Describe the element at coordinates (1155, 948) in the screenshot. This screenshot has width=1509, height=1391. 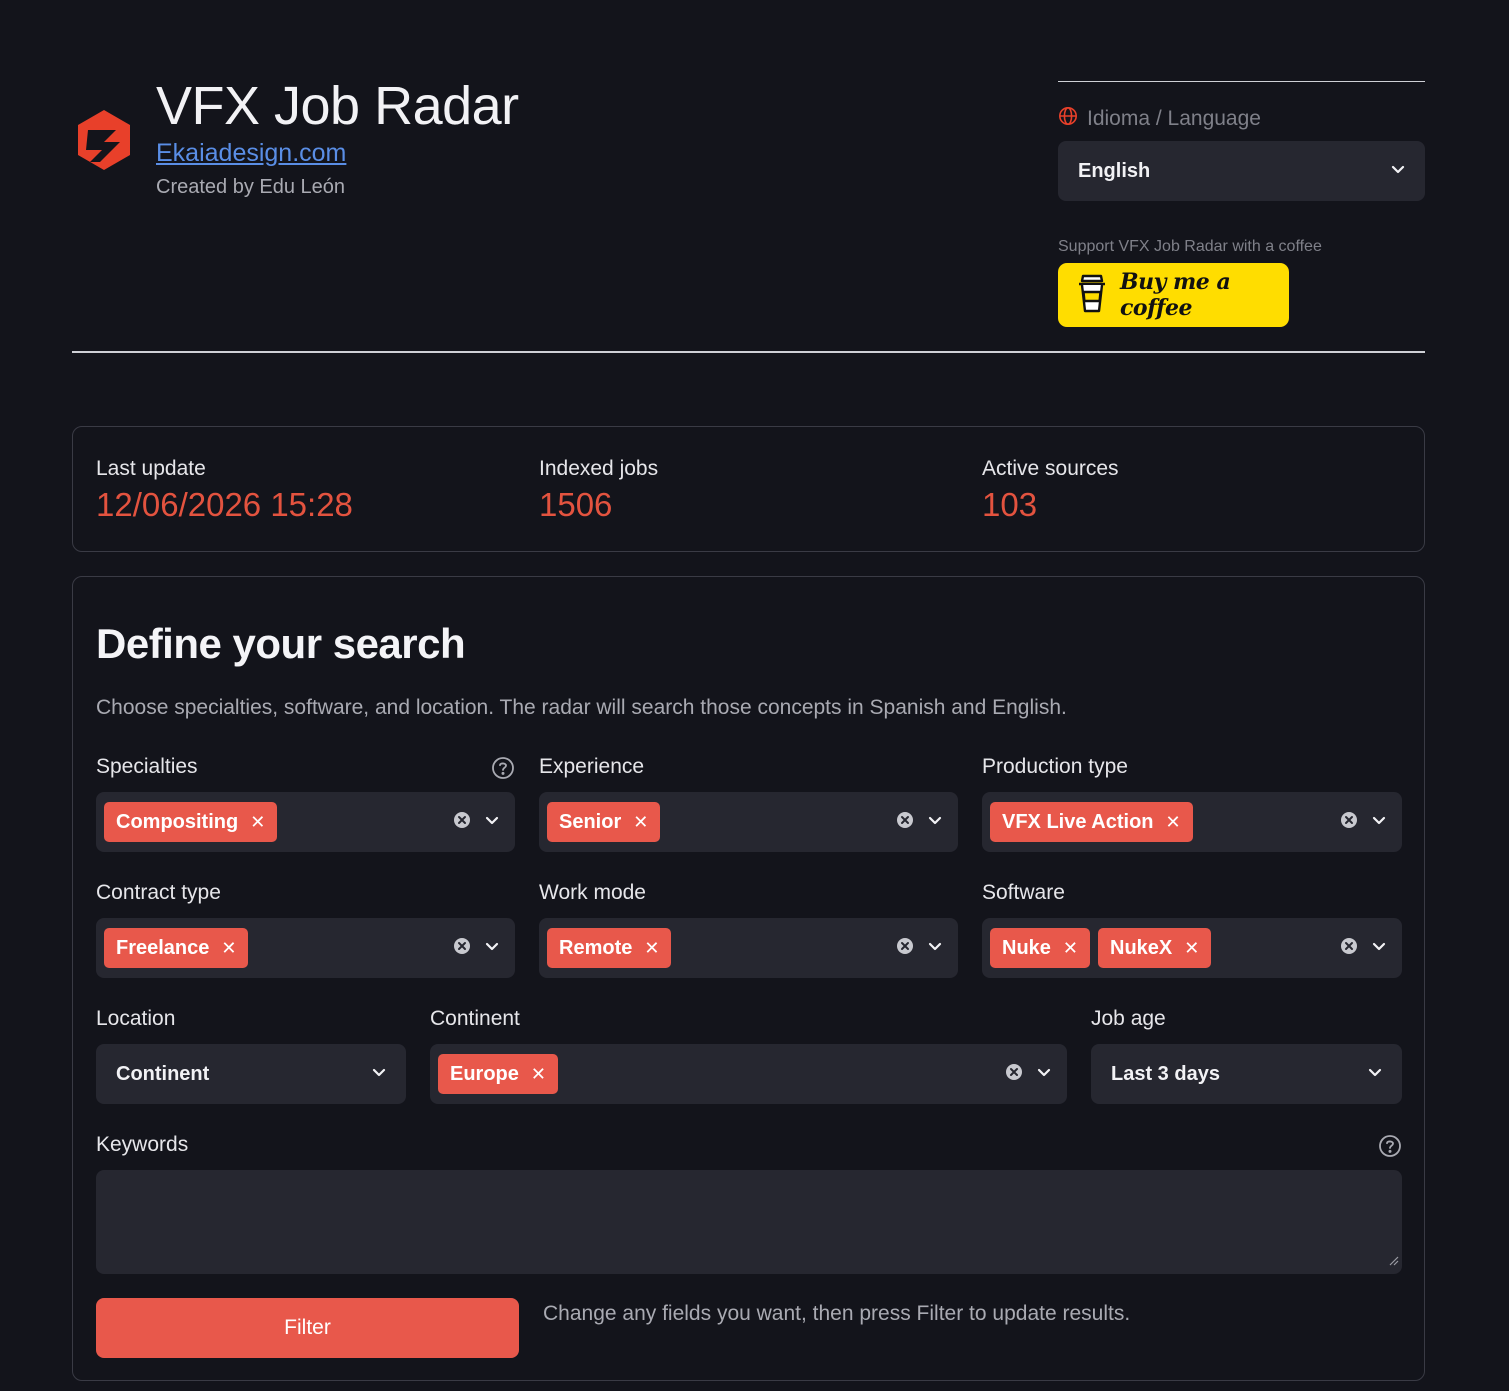
I see `chip-nukex: NukeX ✕` at that location.